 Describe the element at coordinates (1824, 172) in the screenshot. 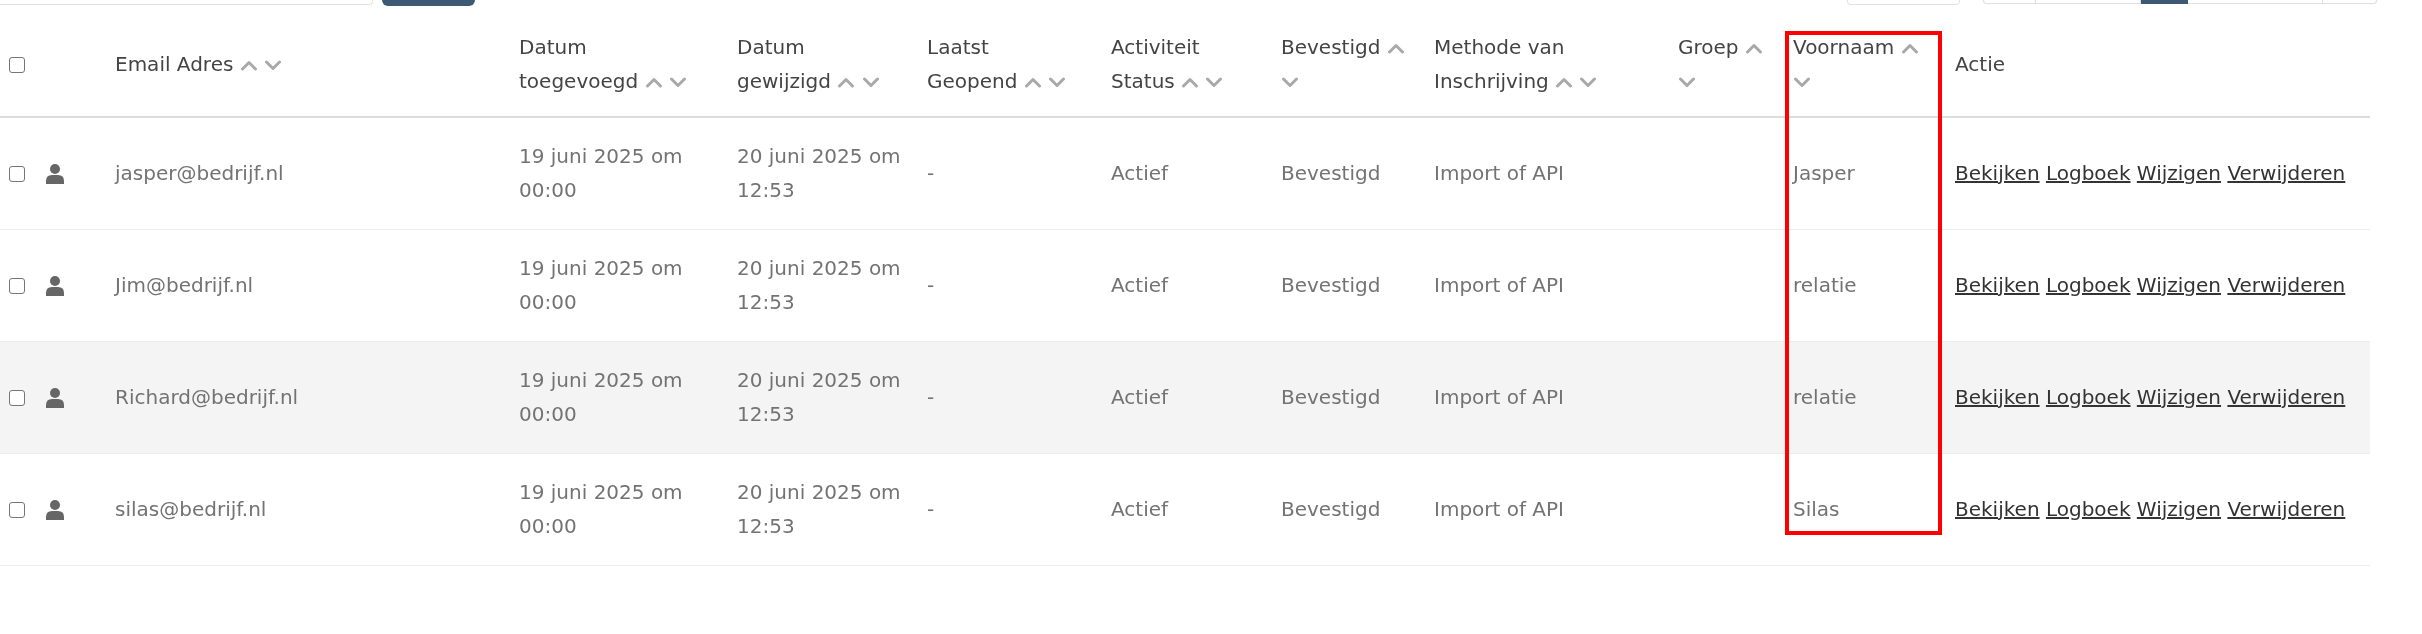

I see `first-name-text: Jasper` at that location.